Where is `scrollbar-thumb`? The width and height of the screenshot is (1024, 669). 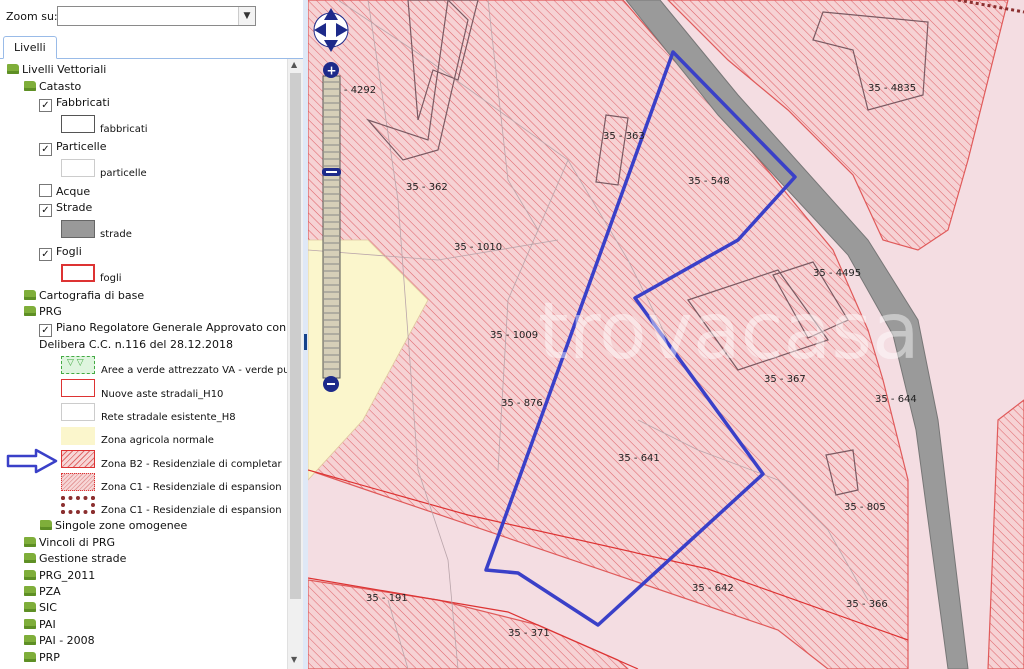
scrollbar-thumb is located at coordinates (295, 336).